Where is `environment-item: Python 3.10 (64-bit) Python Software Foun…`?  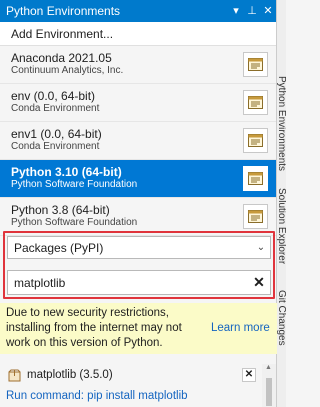
environment-item: Python 3.10 (64-bit) Python Software Foun… is located at coordinates (138, 179).